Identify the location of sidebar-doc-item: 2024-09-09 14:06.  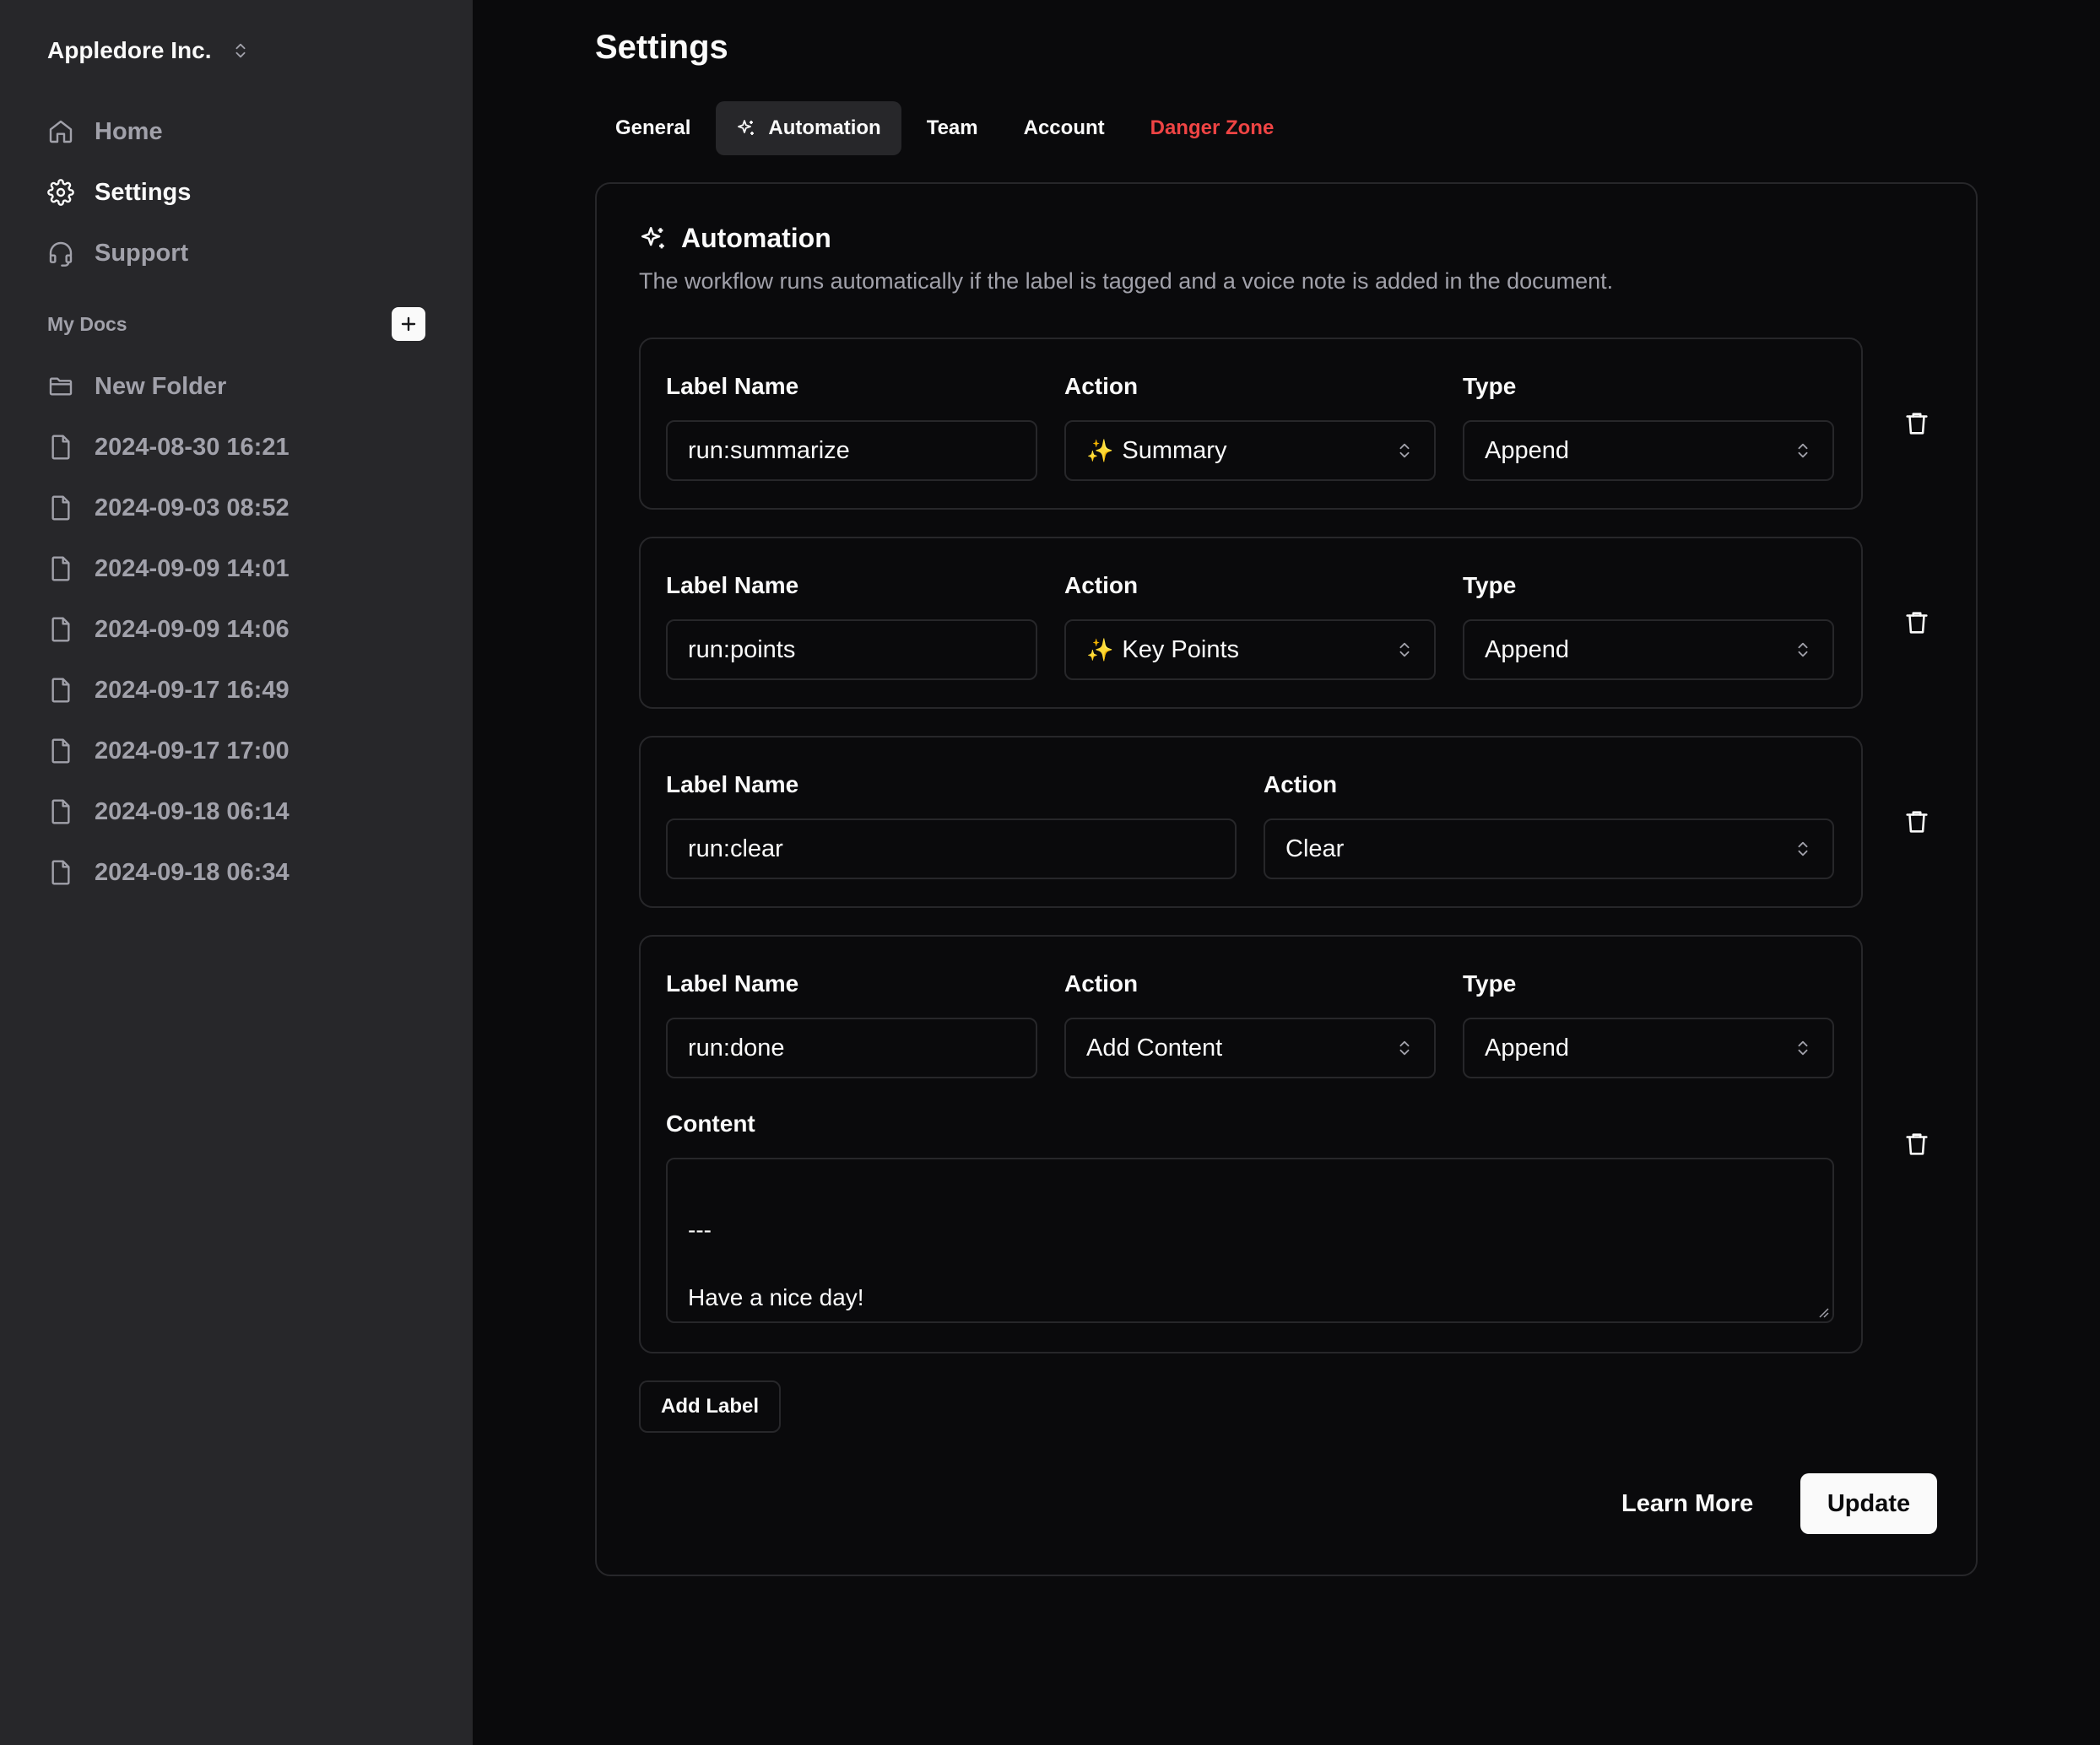
(168, 629).